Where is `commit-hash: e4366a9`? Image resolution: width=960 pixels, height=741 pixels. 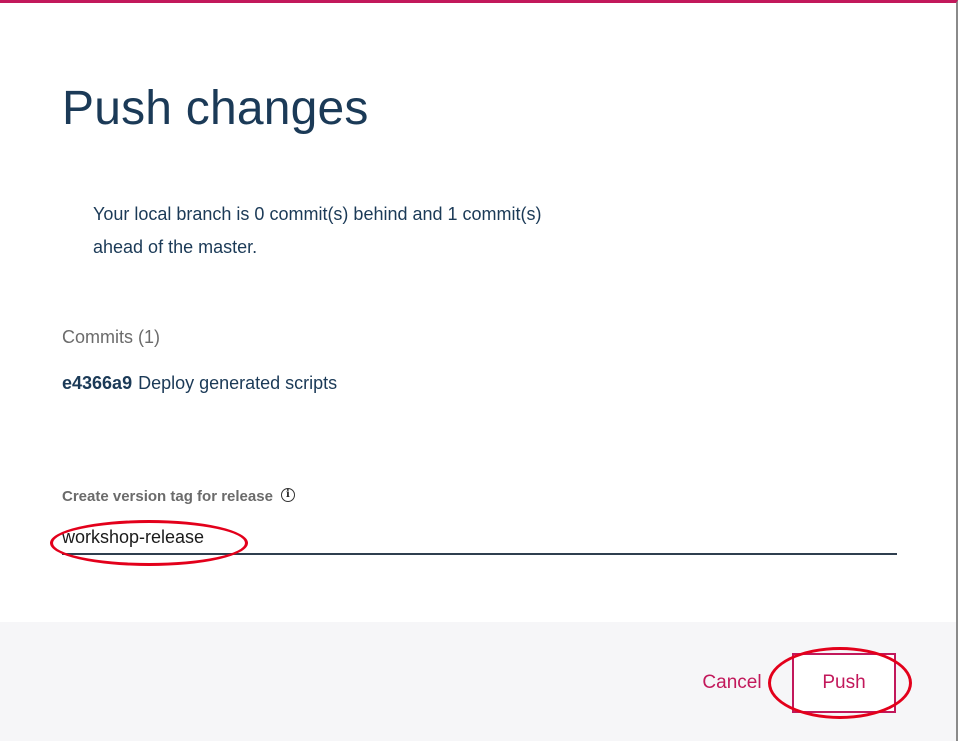 commit-hash: e4366a9 is located at coordinates (97, 383).